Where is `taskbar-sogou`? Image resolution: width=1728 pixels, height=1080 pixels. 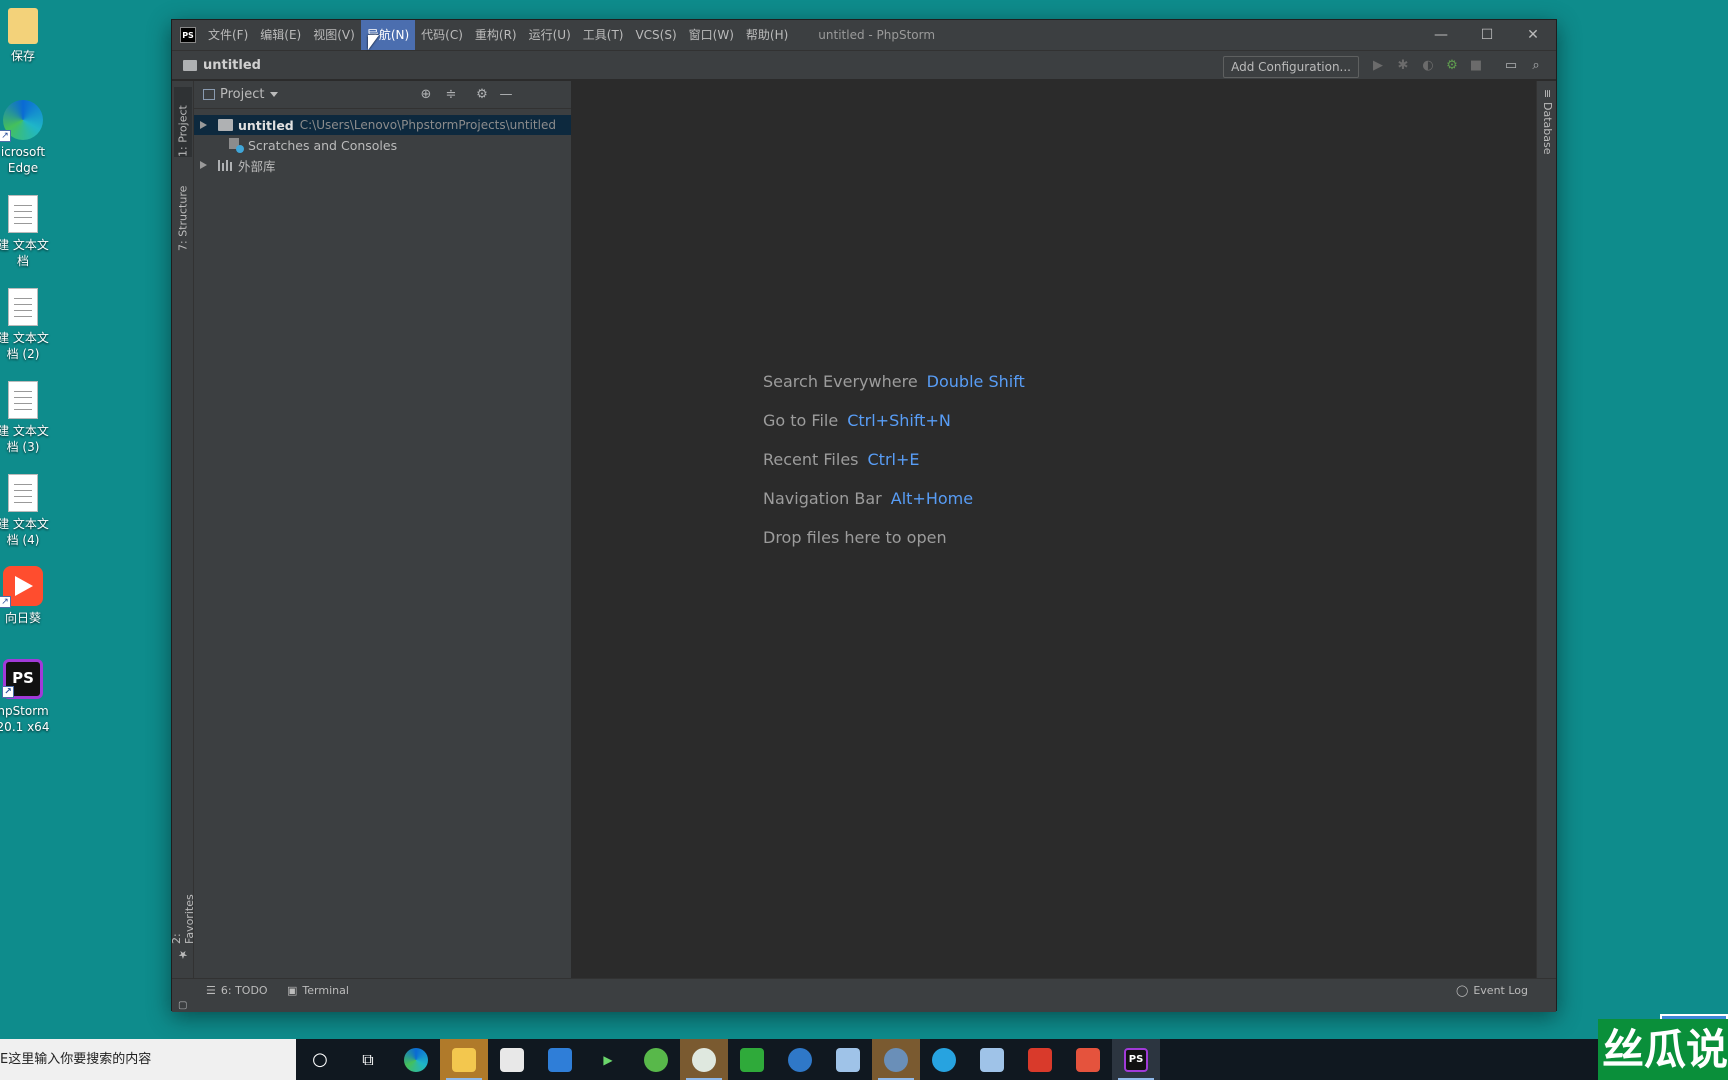 taskbar-sogou is located at coordinates (800, 1059).